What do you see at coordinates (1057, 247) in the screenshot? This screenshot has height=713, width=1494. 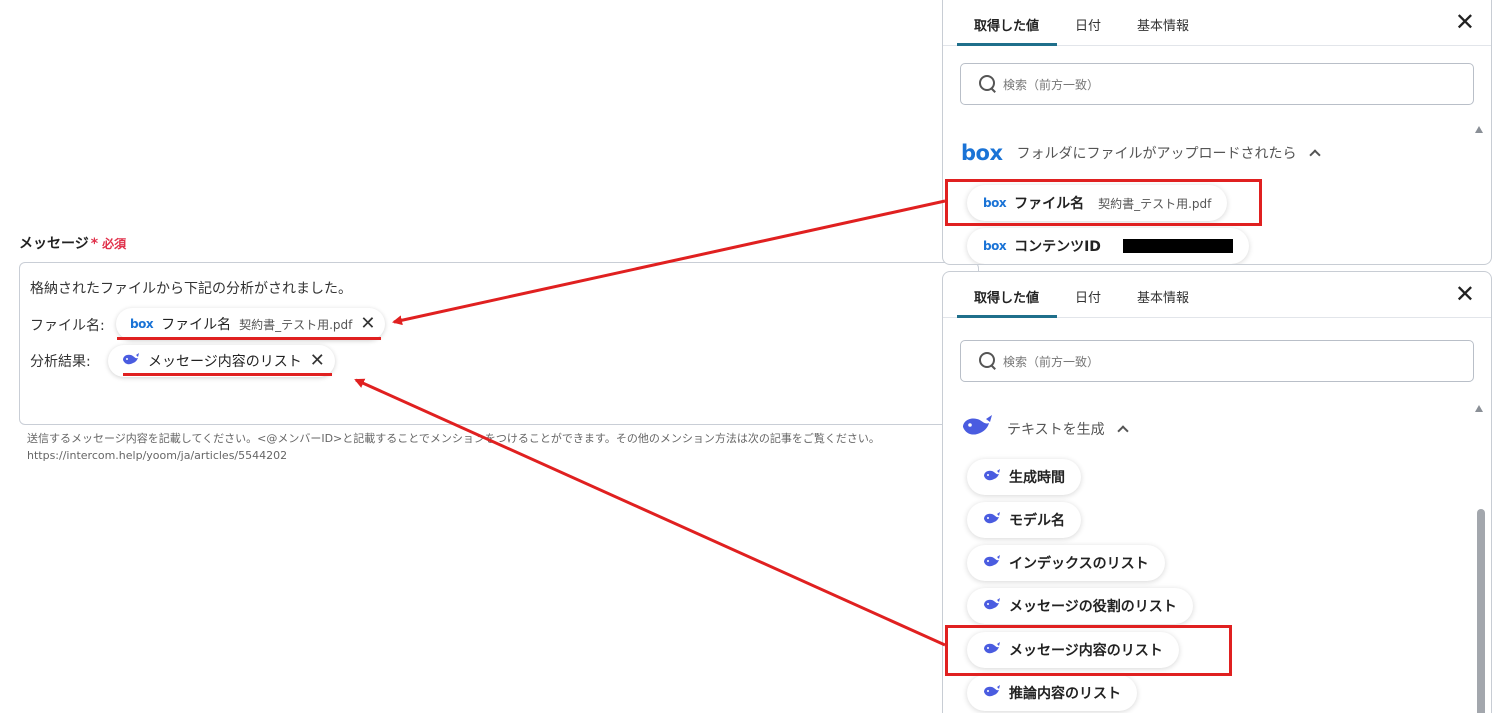 I see `item-label: コンテンツID` at bounding box center [1057, 247].